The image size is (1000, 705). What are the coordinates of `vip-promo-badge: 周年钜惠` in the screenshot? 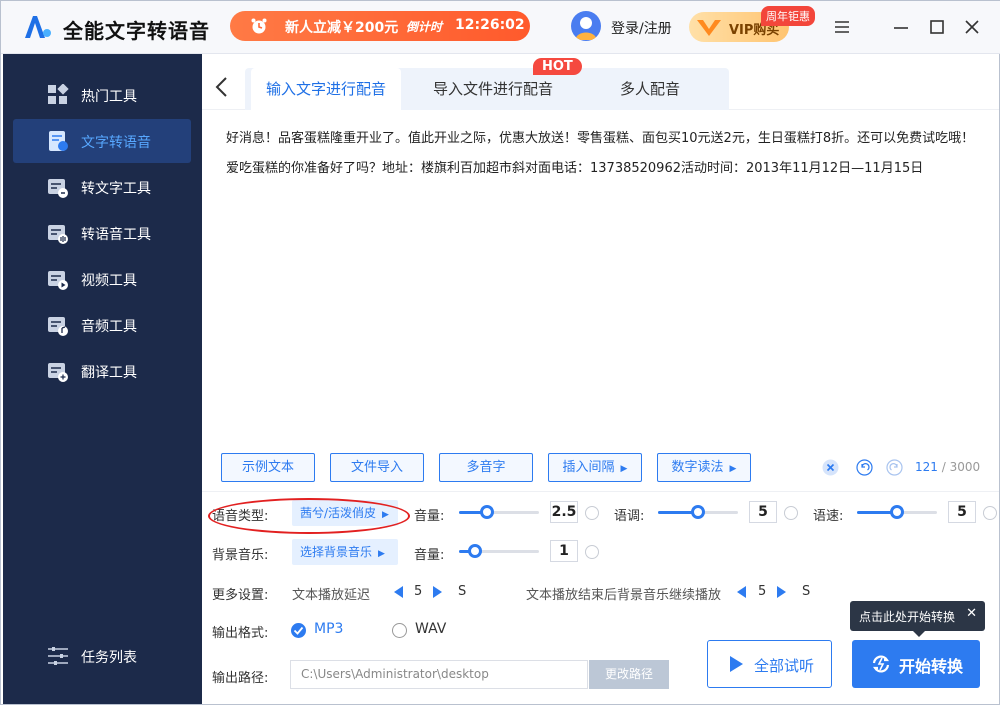 It's located at (788, 16).